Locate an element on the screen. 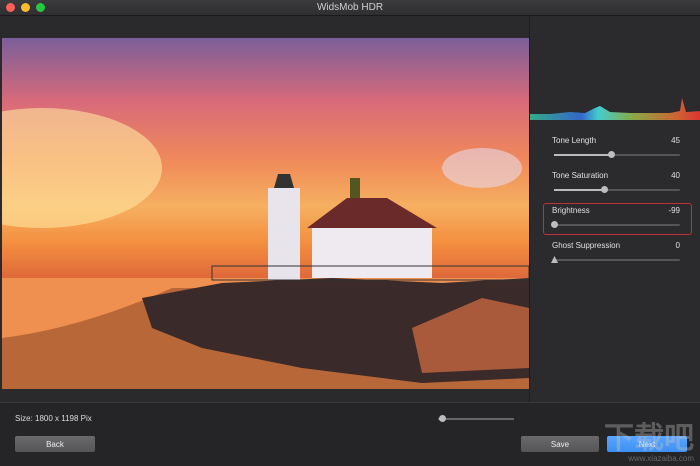  bottom-bar is located at coordinates (350, 434).